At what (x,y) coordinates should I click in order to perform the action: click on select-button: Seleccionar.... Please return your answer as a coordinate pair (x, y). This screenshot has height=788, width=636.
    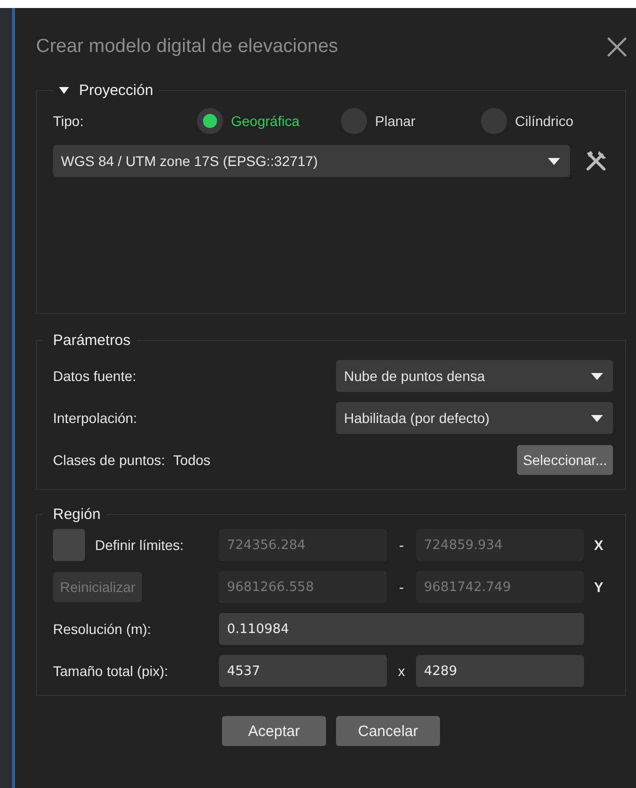
    Looking at the image, I should click on (564, 460).